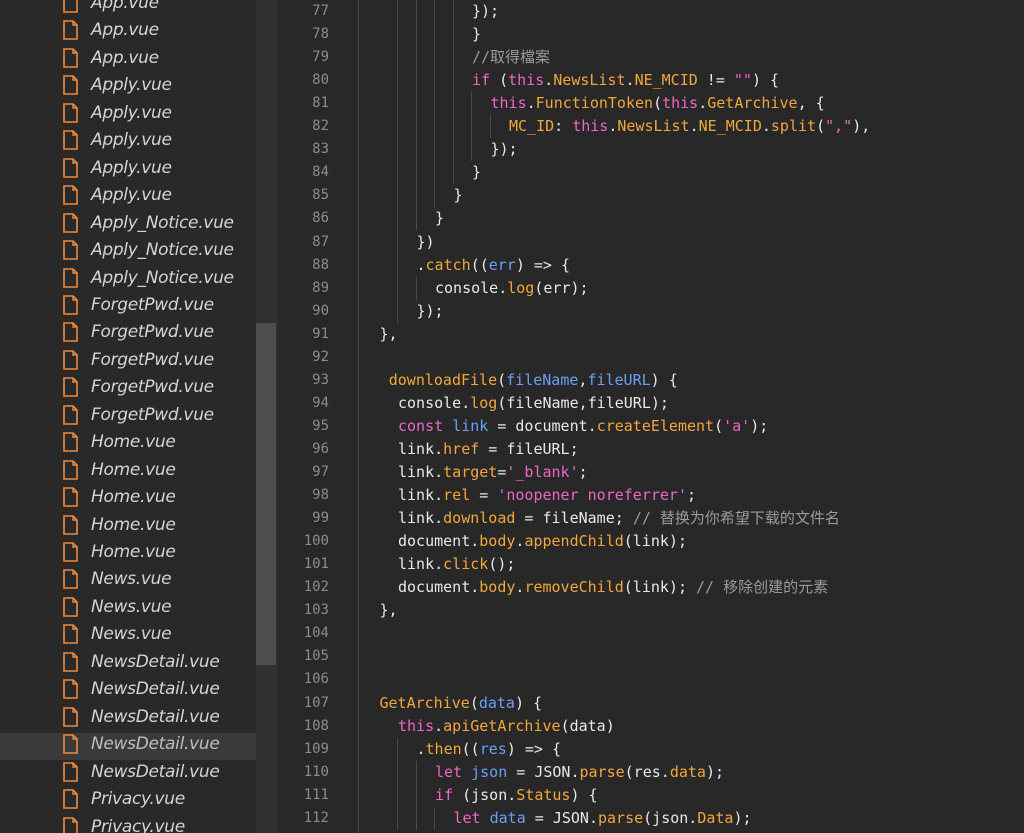  What do you see at coordinates (651, 334) in the screenshot?
I see `code-line: 91},` at bounding box center [651, 334].